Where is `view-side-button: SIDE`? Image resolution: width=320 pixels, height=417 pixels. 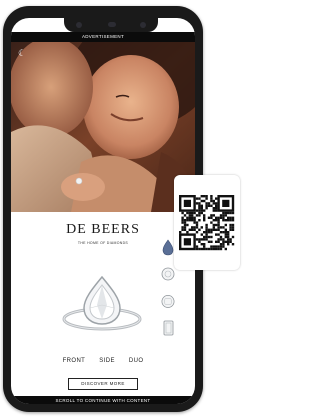
view-side-button: SIDE is located at coordinates (107, 361).